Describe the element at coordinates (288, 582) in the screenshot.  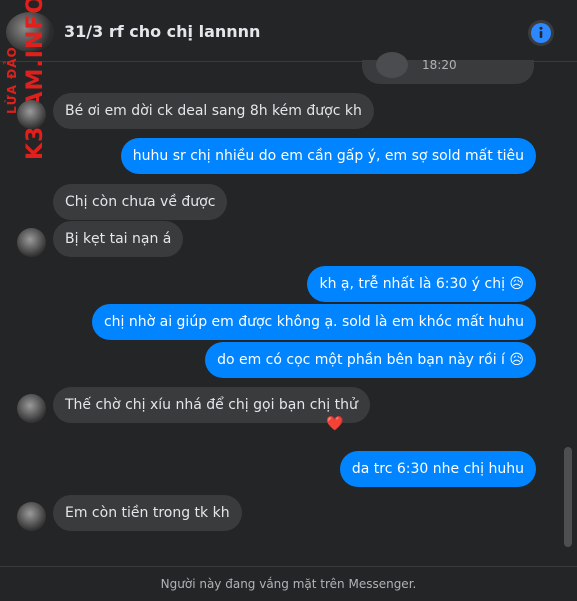
I see `presence-status: Người này đang vắng mặt trên Messenger.` at that location.